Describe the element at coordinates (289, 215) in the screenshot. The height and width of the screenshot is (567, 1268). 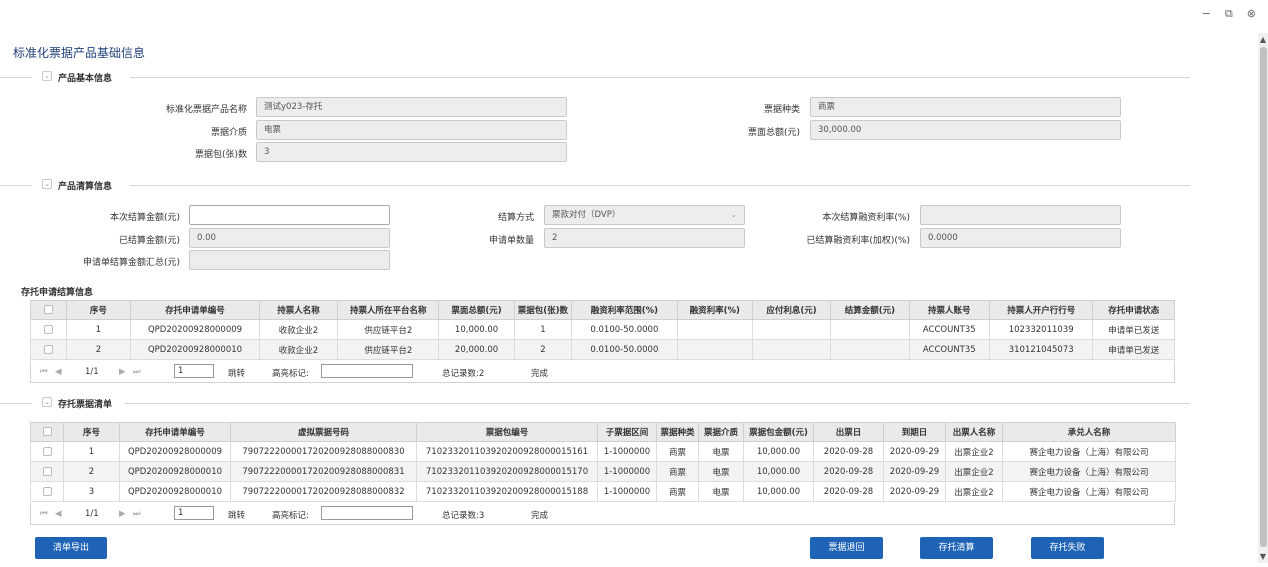
I see `settle-amount-input` at that location.